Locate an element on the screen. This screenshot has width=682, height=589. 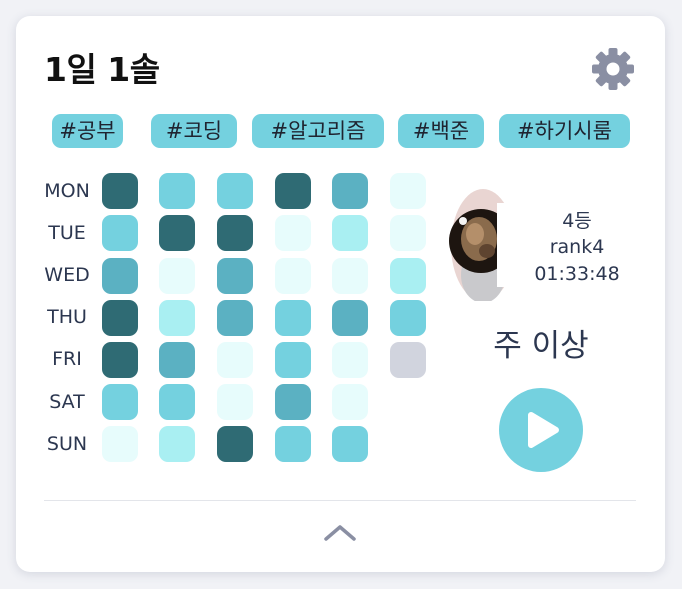
tag-chip: #코딩 is located at coordinates (194, 131).